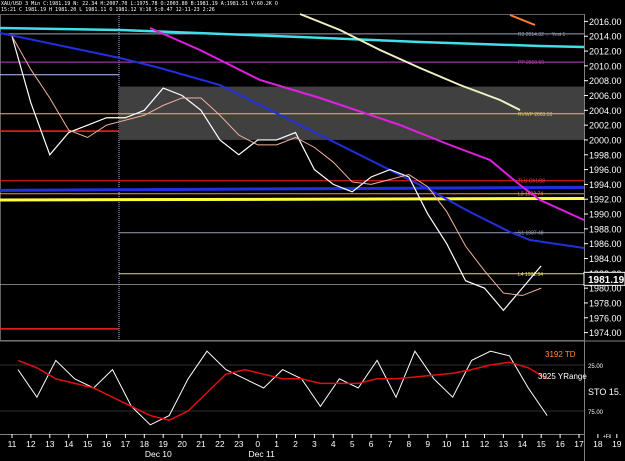  Describe the element at coordinates (352, 444) in the screenshot. I see `time-tick-label: 5` at that location.